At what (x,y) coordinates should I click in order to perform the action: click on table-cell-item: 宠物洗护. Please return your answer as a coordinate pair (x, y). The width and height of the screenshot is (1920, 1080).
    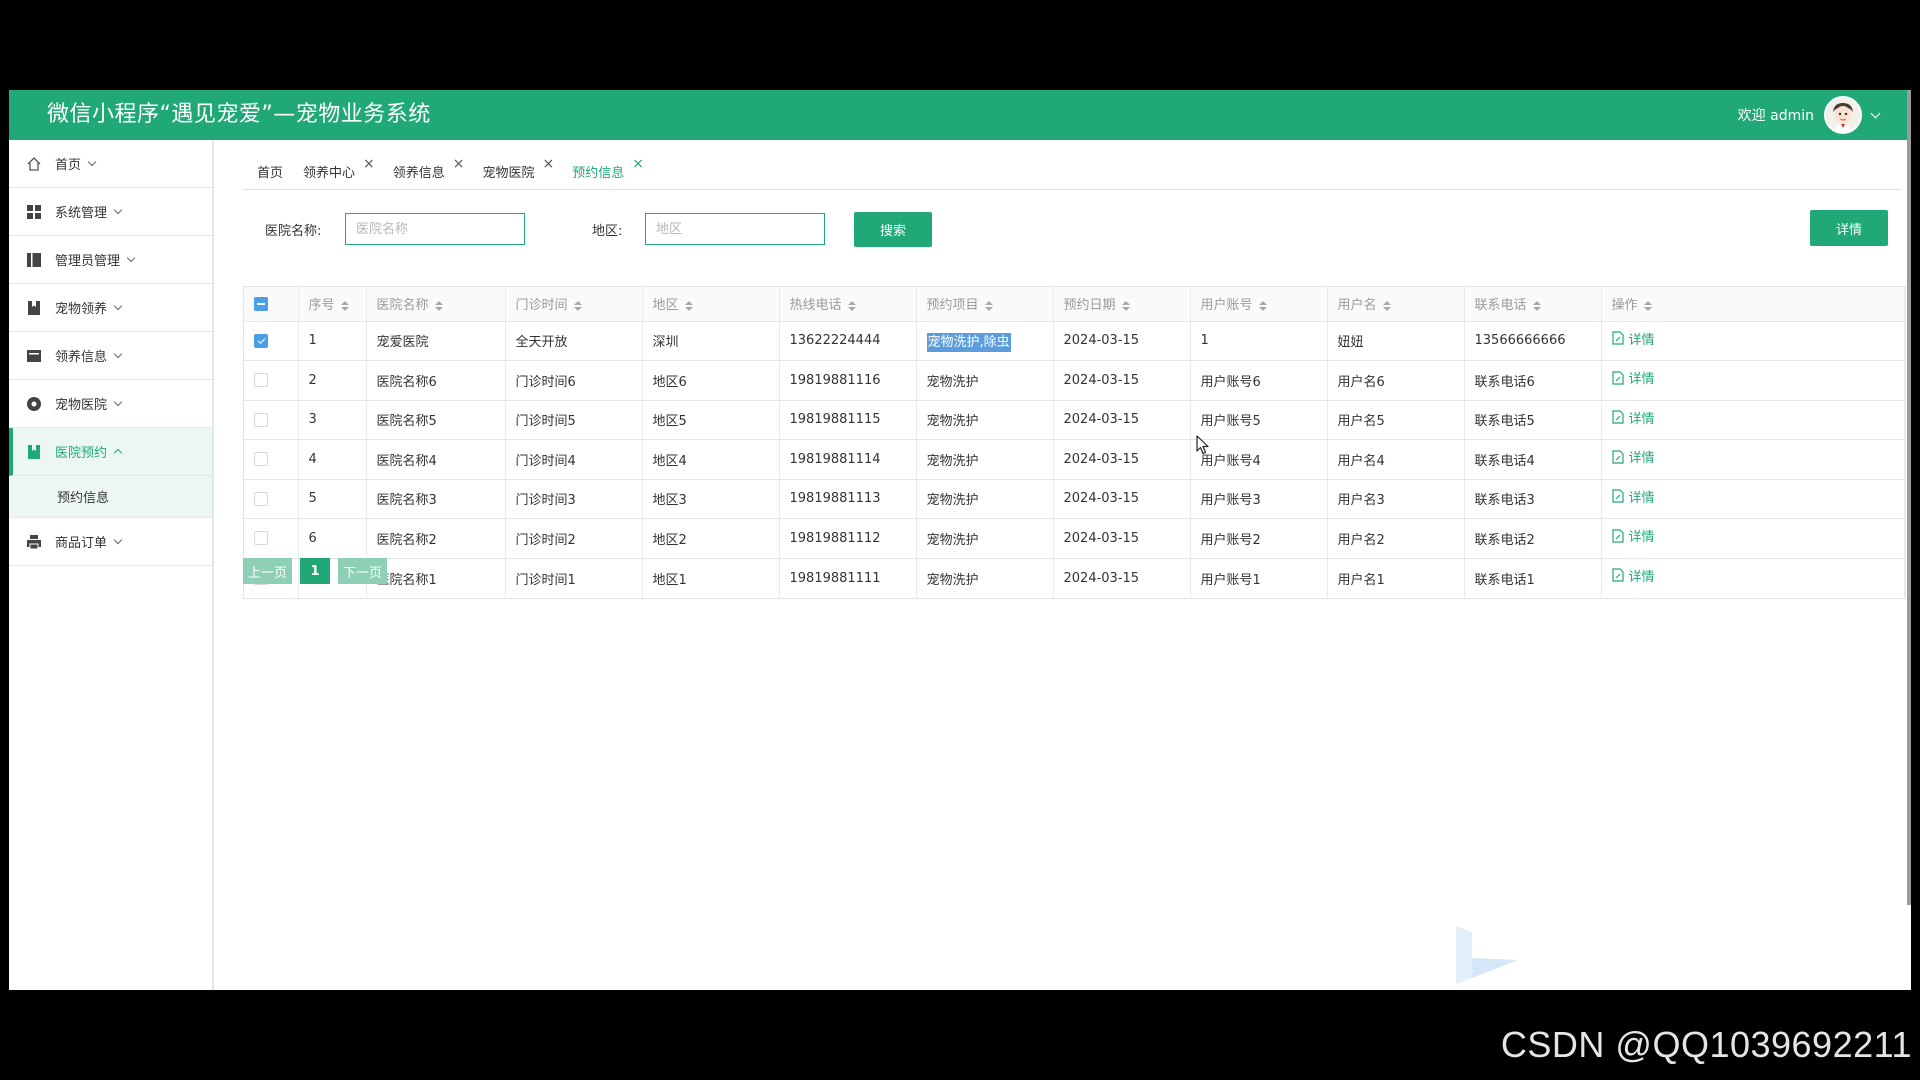
    Looking at the image, I should click on (985, 380).